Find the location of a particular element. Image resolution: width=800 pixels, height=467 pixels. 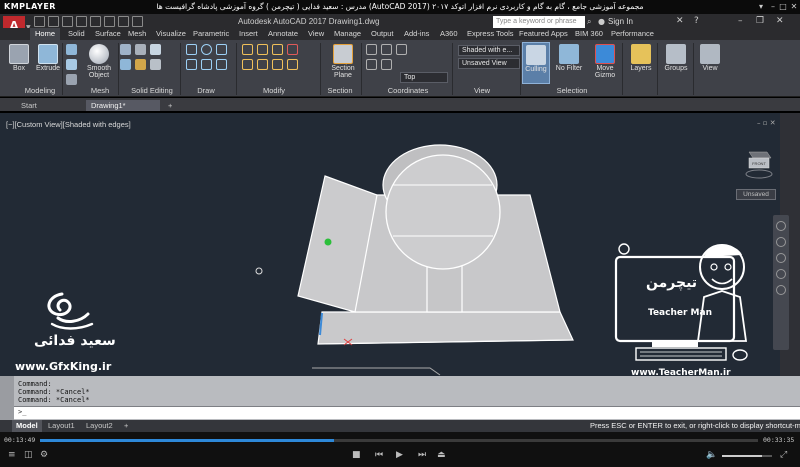

stop-icon: ■ is located at coordinates (356, 455).